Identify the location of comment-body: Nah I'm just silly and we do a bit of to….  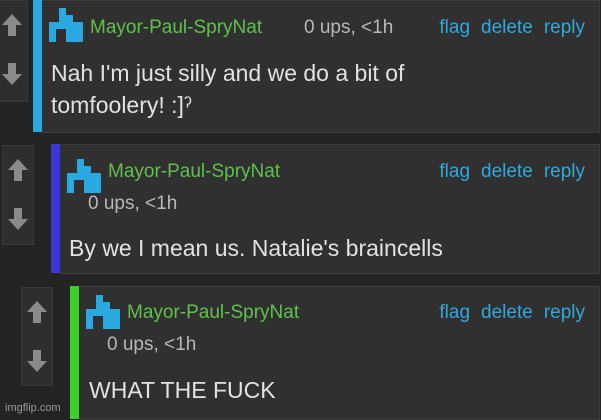
(228, 89).